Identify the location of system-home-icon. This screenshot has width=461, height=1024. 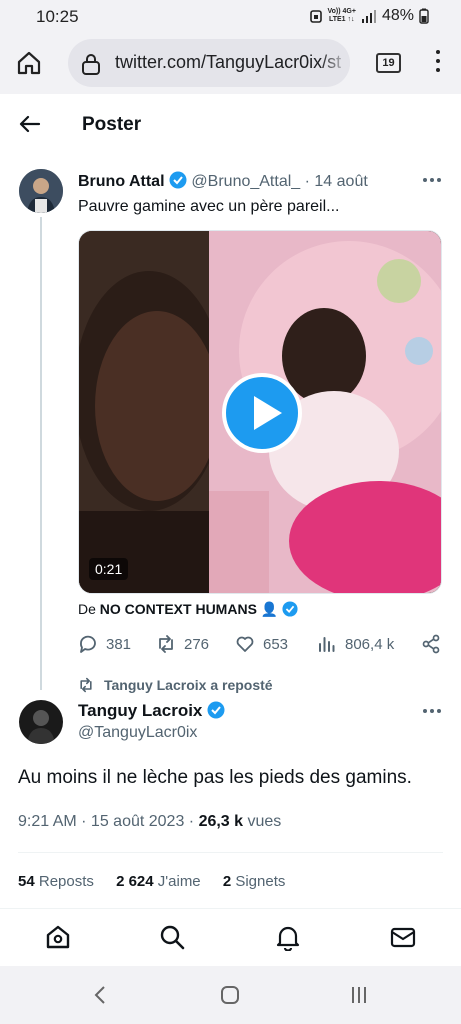
(230, 995).